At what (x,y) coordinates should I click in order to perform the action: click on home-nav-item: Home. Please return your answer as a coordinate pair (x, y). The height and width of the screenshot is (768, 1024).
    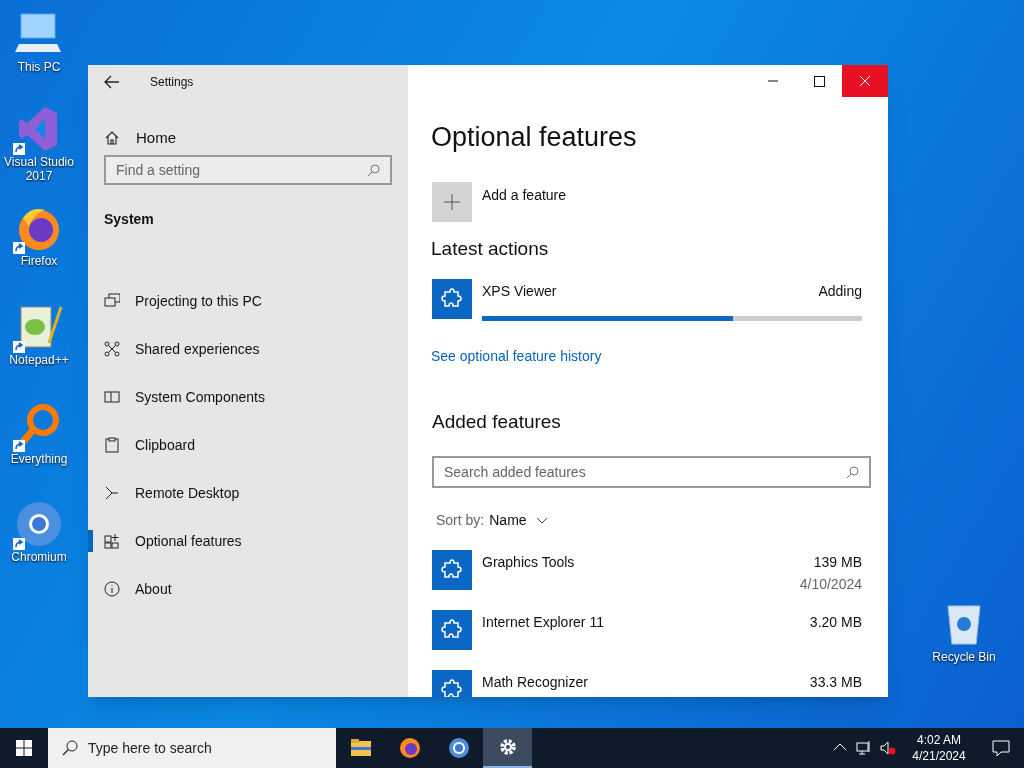
    Looking at the image, I should click on (248, 138).